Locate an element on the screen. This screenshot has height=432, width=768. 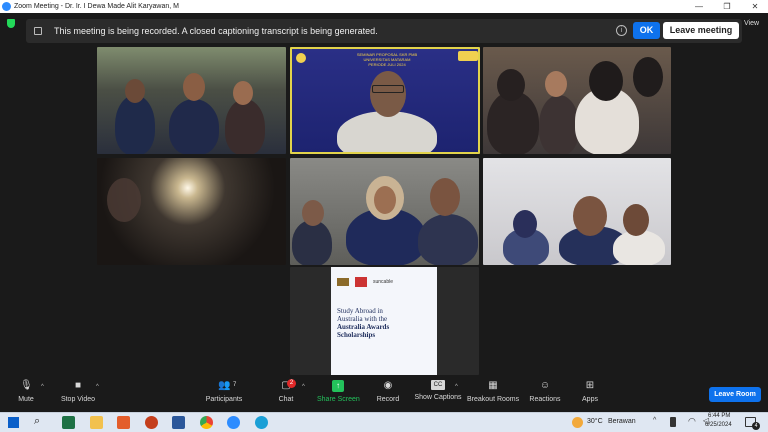
smiley-plus-icon: ☺ is located at coordinates (545, 385).